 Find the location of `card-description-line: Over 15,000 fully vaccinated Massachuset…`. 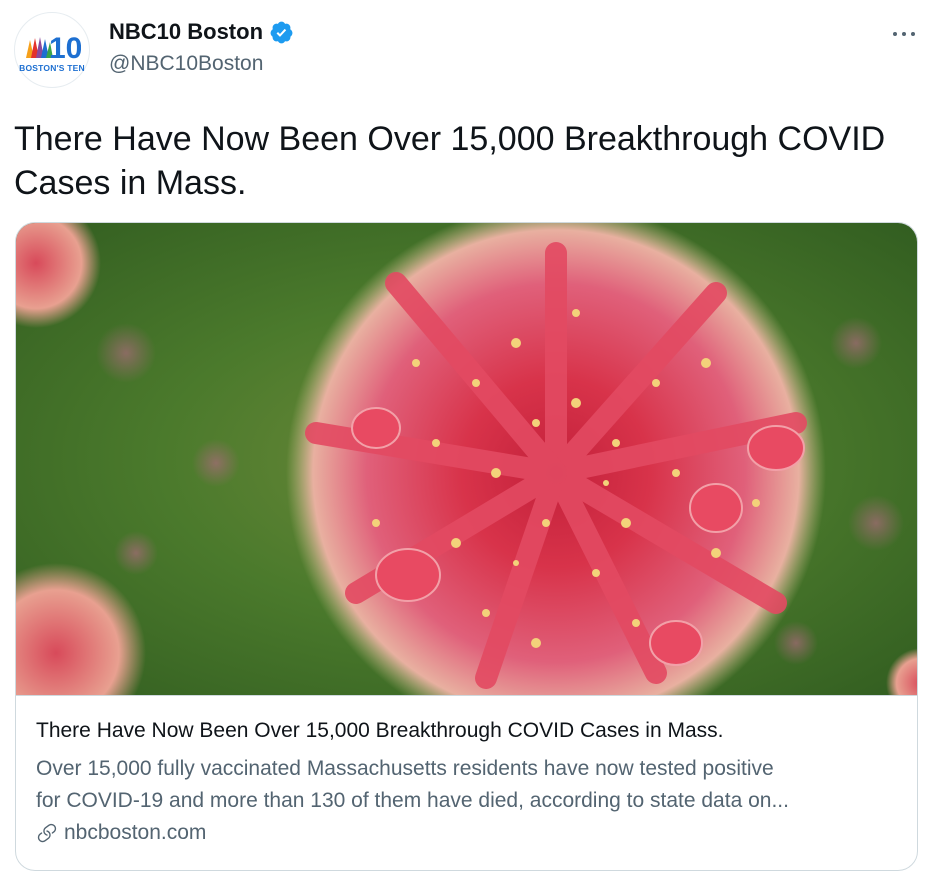

card-description-line: Over 15,000 fully vaccinated Massachuset… is located at coordinates (405, 768).